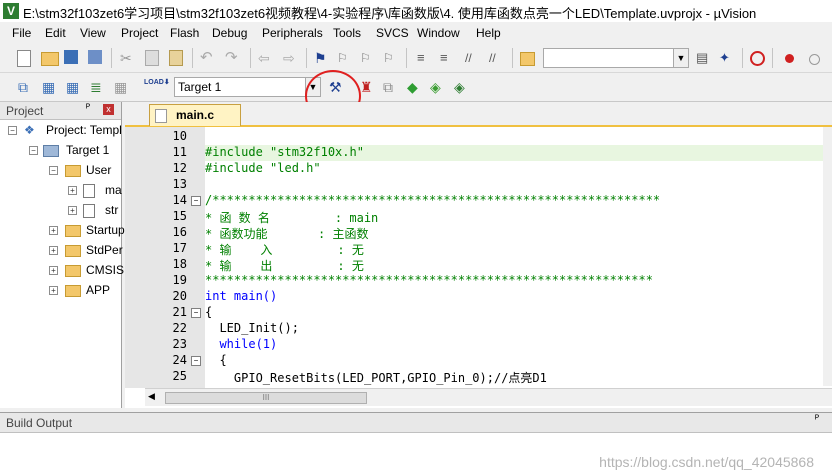  Describe the element at coordinates (241, 296) in the screenshot. I see `code-line: int main()` at that location.